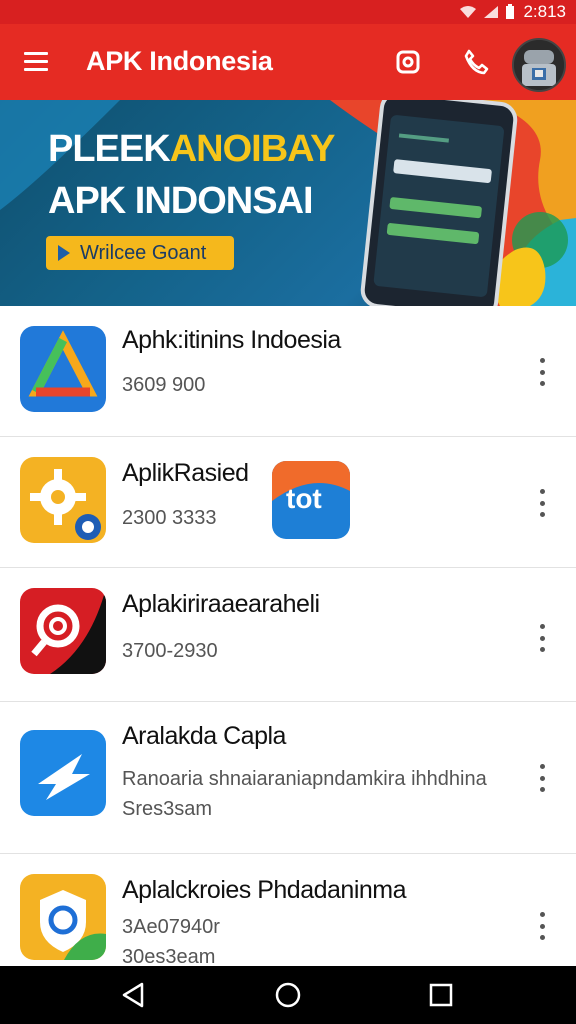 The height and width of the screenshot is (1024, 576). I want to click on status-time: 2:813, so click(544, 11).